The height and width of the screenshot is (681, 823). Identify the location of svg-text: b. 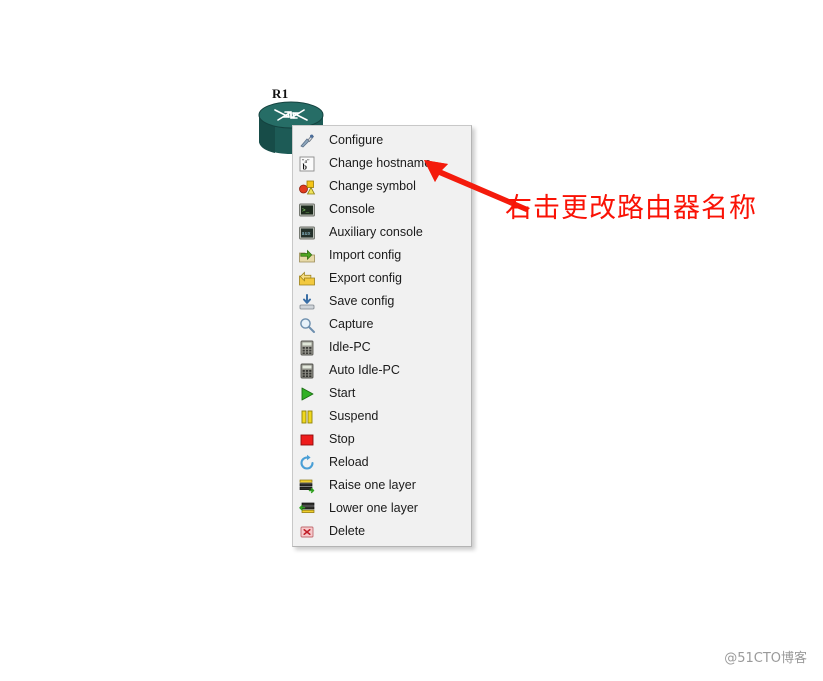
(305, 166).